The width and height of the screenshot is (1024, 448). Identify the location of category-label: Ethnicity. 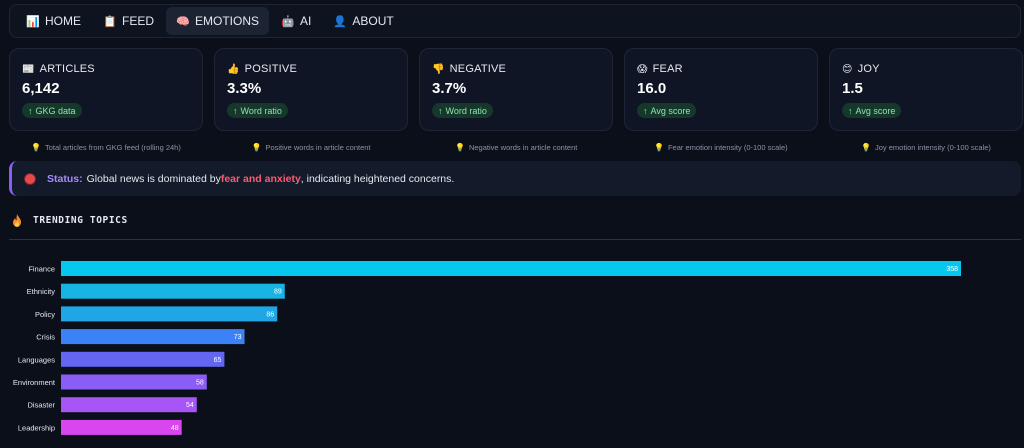
(41, 291).